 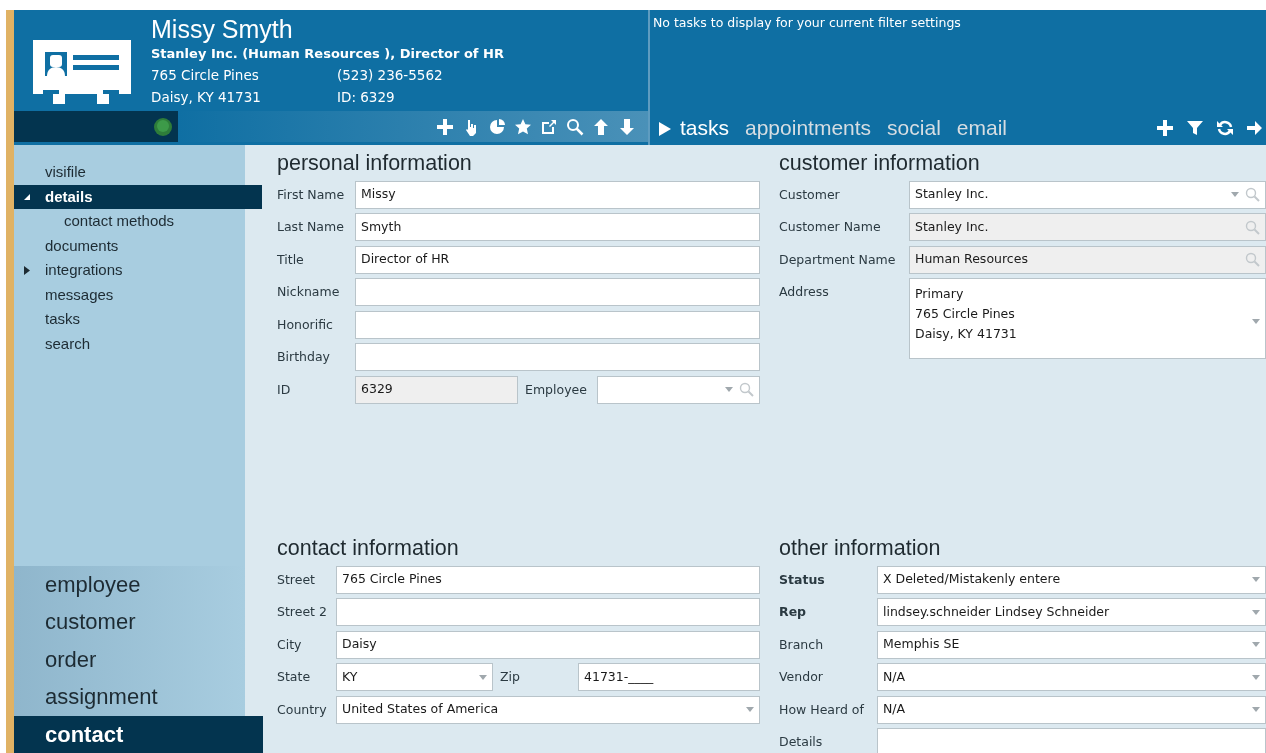 I want to click on tab: social, so click(x=914, y=128).